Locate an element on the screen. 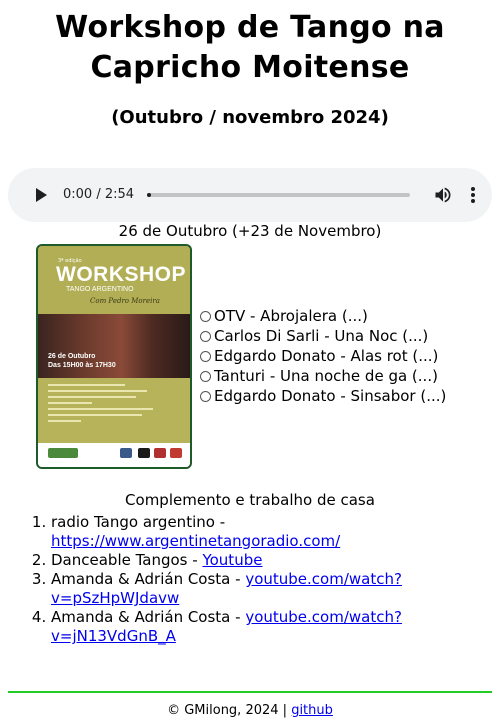 The height and width of the screenshot is (726, 500). track-option: Tanturi - Una noche de ga (...) is located at coordinates (323, 376).